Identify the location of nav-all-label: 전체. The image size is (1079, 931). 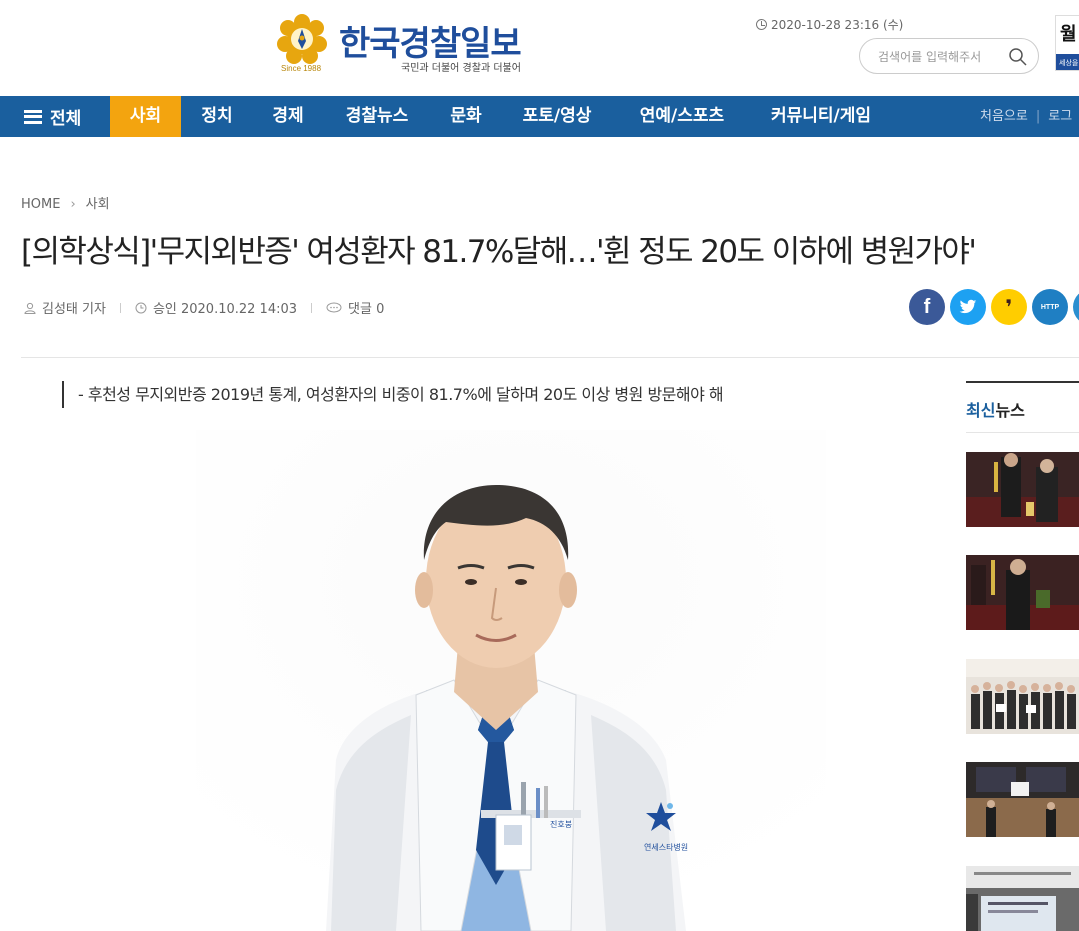
(66, 119).